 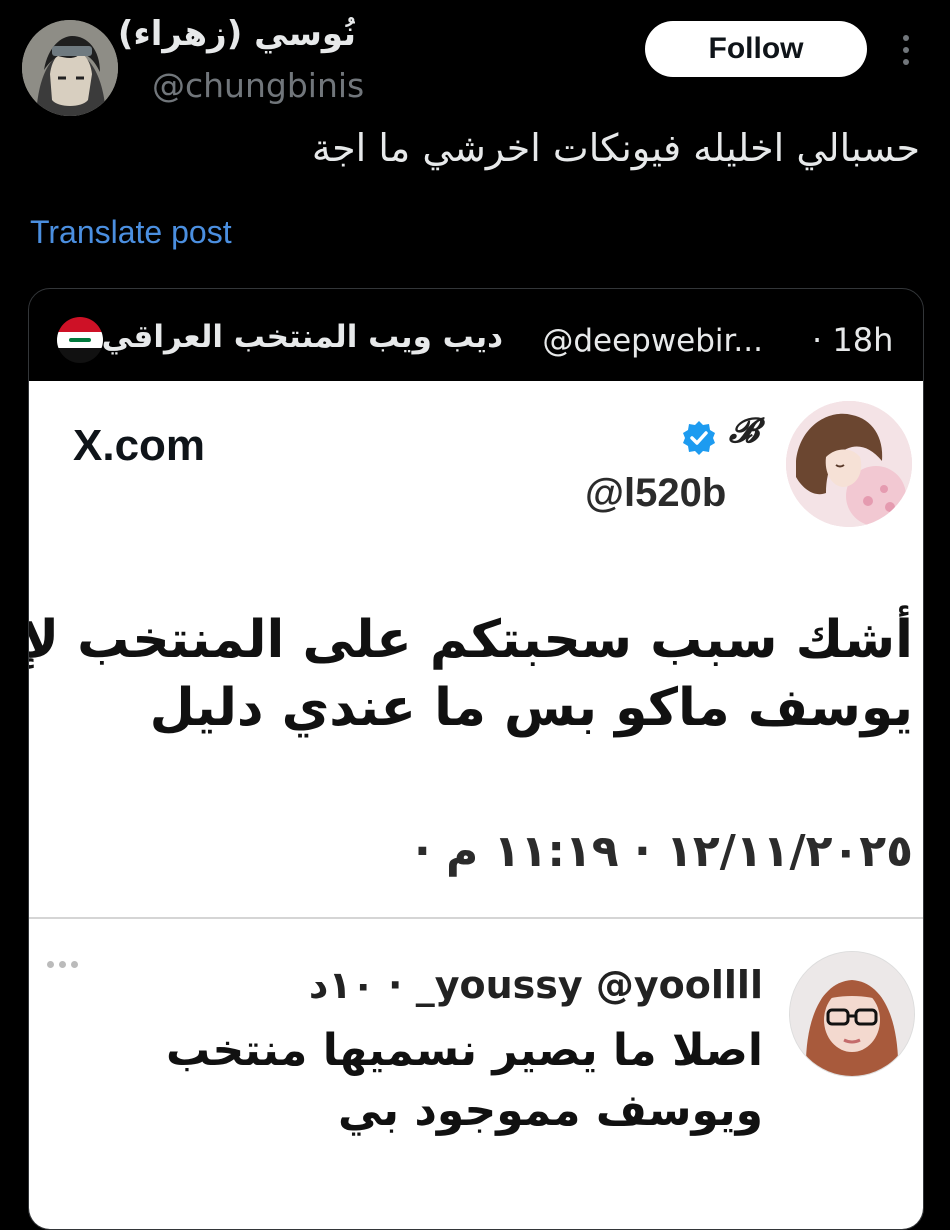 I want to click on follow-button: Follow, so click(x=756, y=49).